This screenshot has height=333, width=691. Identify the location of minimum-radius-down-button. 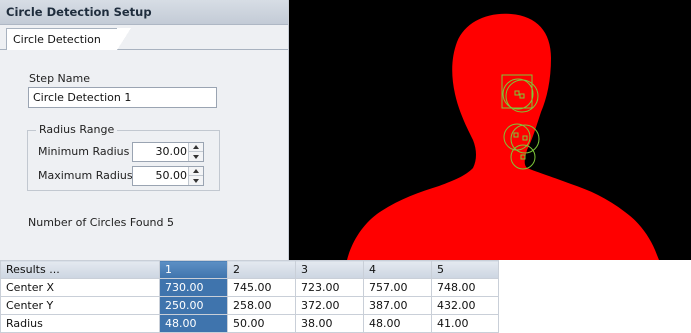
(196, 156).